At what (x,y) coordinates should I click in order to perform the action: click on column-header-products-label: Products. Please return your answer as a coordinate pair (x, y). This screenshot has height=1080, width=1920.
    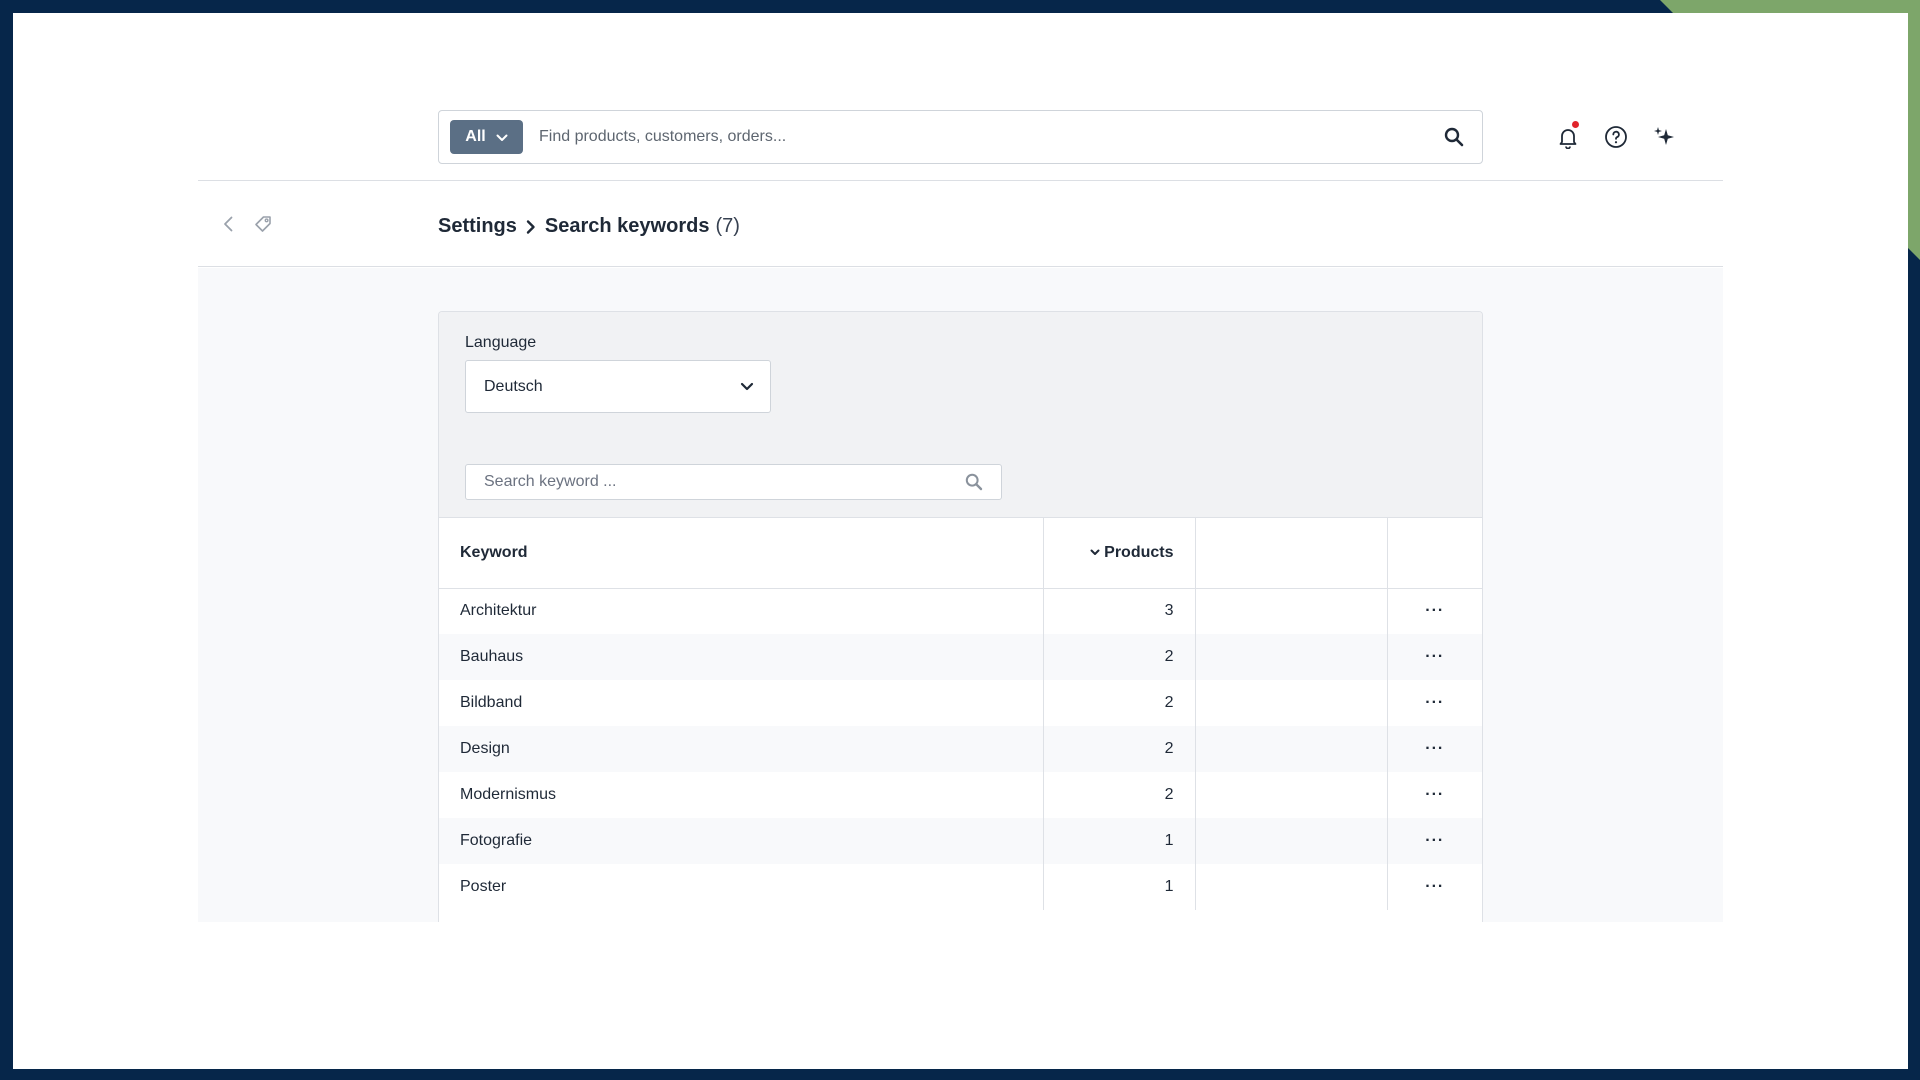
    Looking at the image, I should click on (1139, 552).